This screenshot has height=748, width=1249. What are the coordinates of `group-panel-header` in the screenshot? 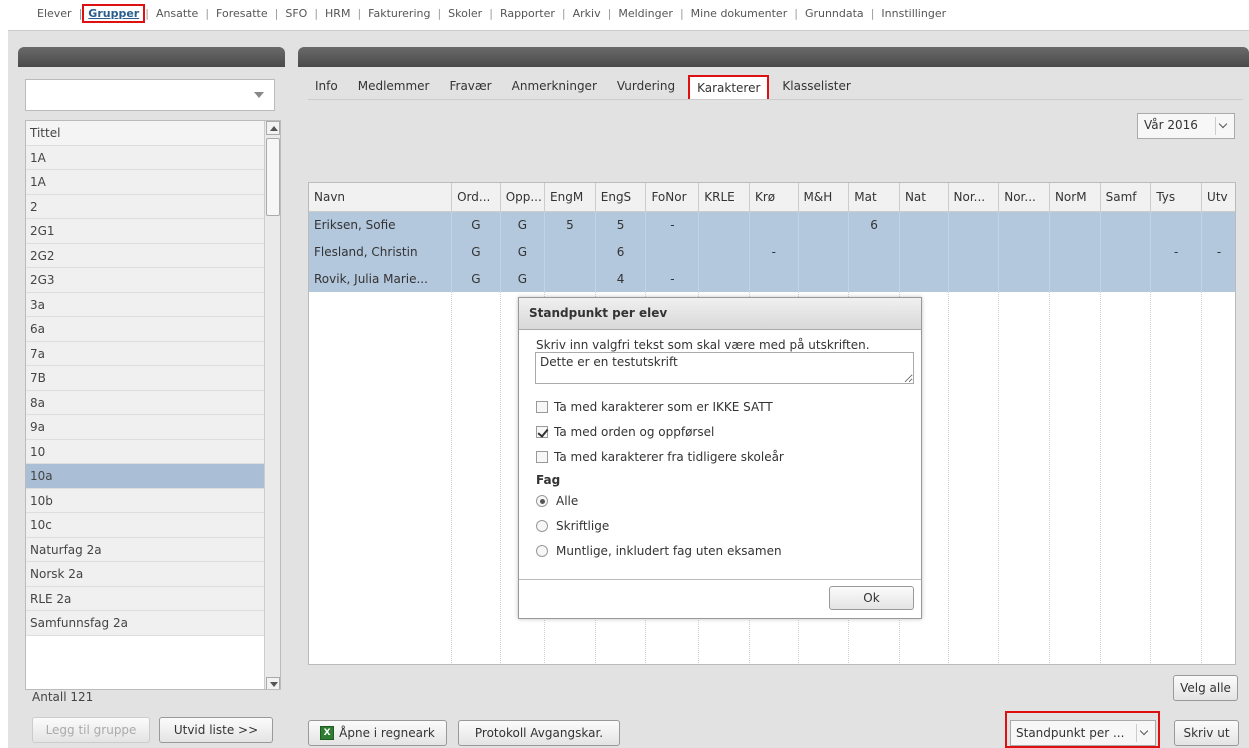 It's located at (151, 57).